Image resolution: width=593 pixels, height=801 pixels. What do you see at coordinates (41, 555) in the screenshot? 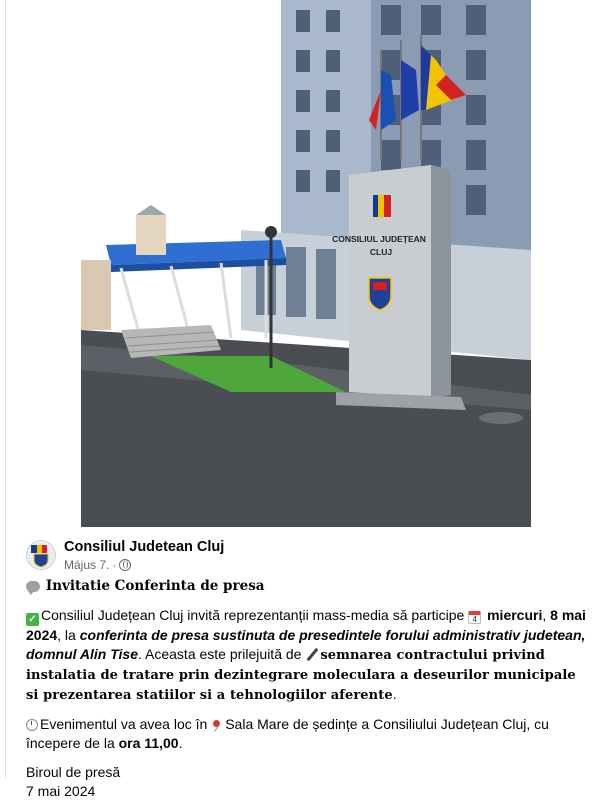
I see `page-avatar` at bounding box center [41, 555].